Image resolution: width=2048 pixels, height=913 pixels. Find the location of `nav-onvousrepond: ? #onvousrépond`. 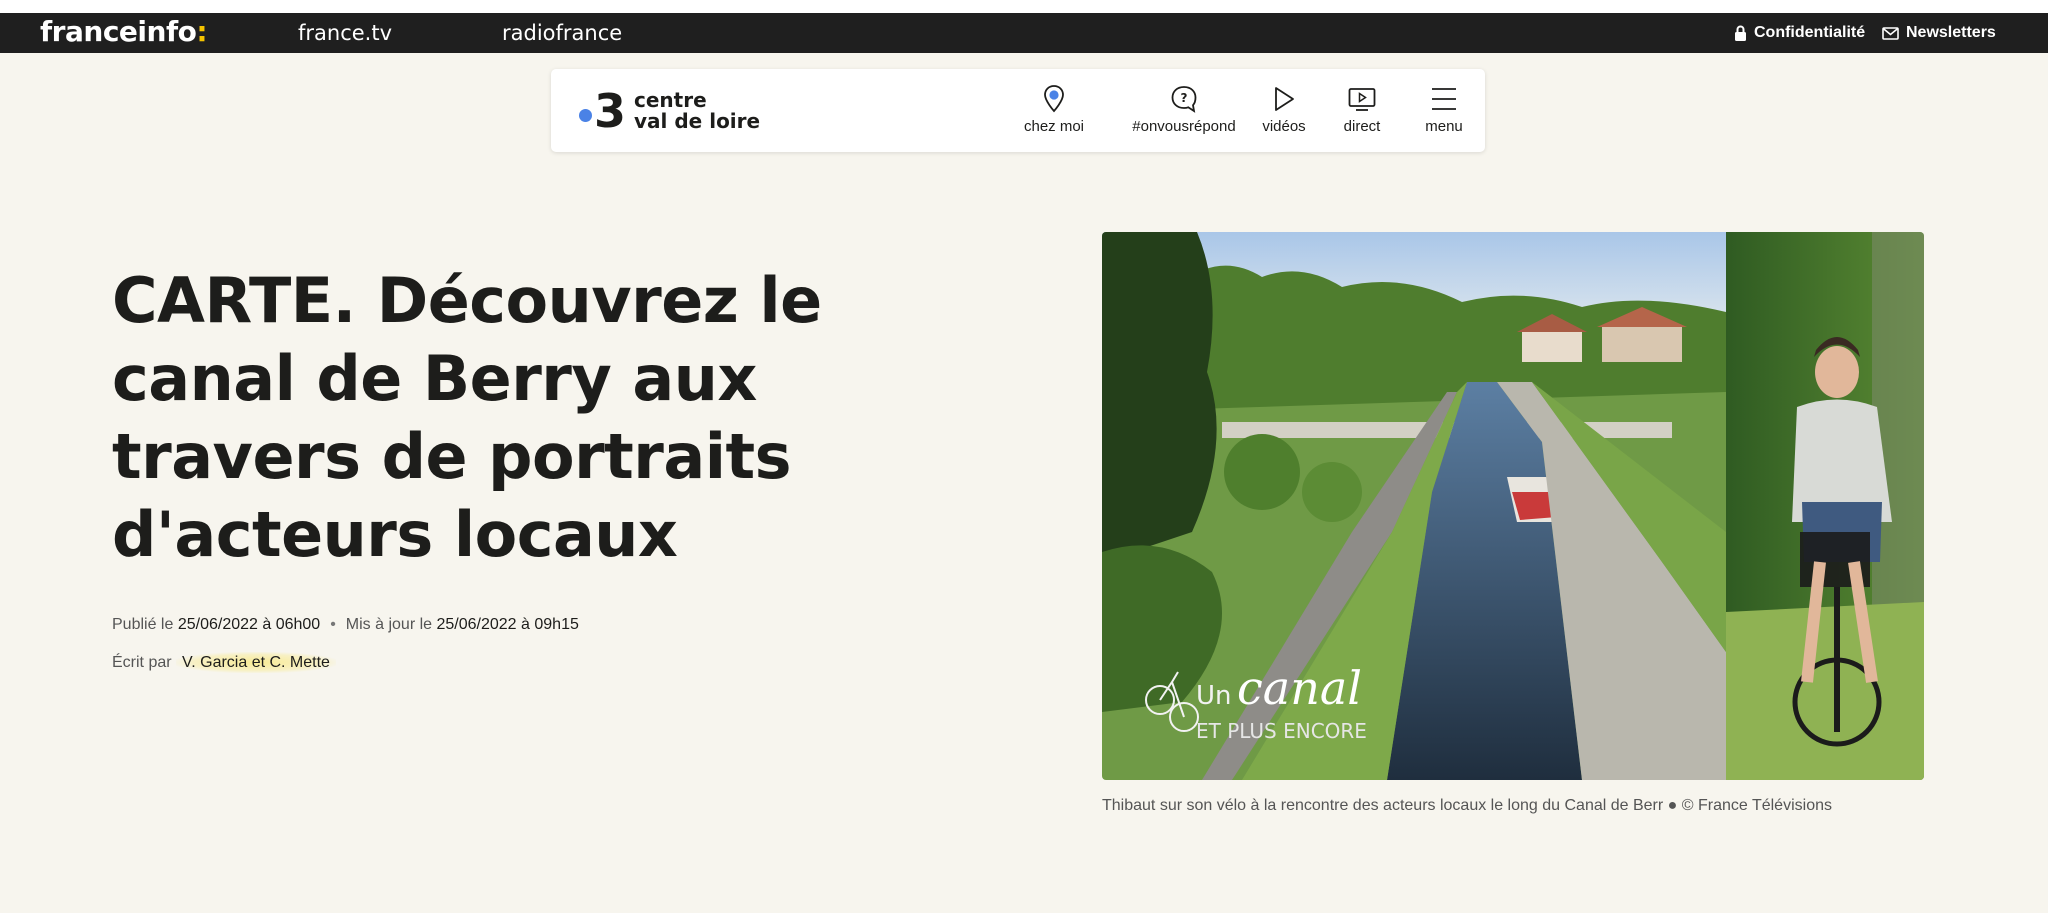

nav-onvousrepond: ? #onvousrépond is located at coordinates (1184, 109).